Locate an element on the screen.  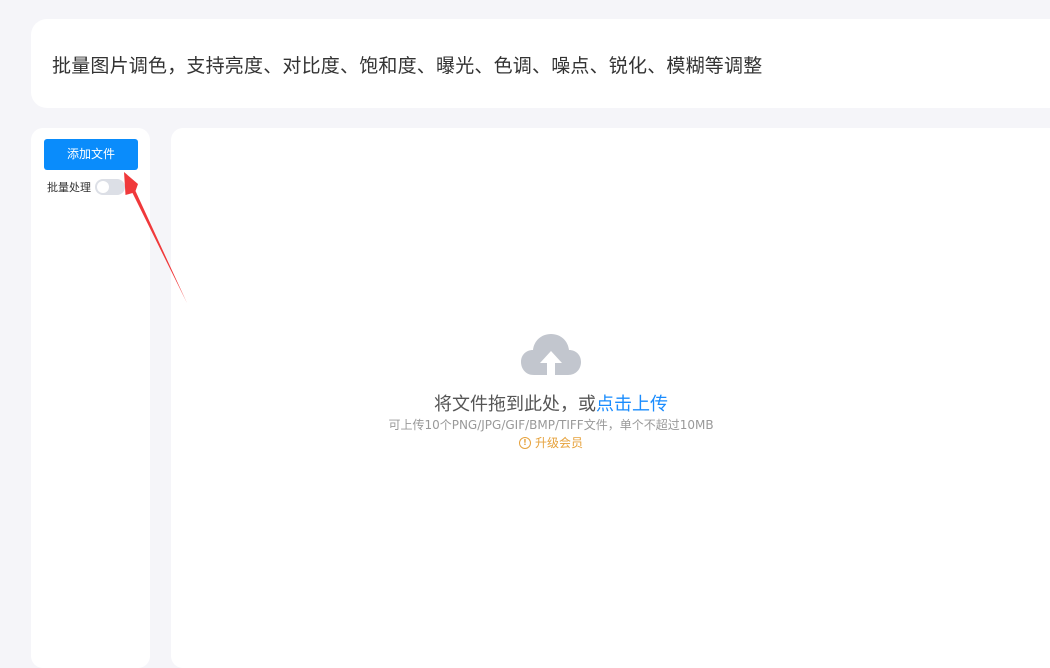
header-card: 批量图片调色，支持亮度、对比度、饱和度、曝光、色调、噪点、锐化、模糊等调整 is located at coordinates (540, 63).